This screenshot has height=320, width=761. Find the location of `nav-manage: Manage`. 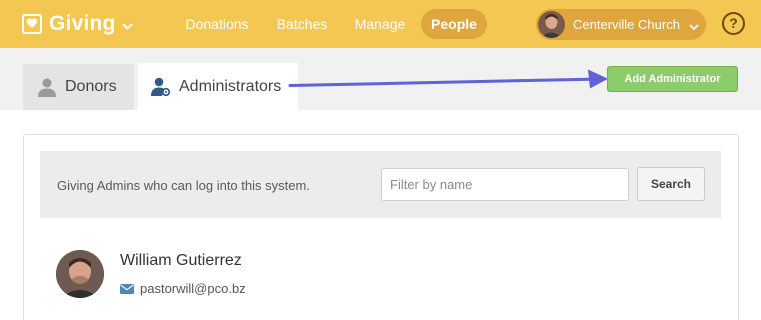

nav-manage: Manage is located at coordinates (380, 24).